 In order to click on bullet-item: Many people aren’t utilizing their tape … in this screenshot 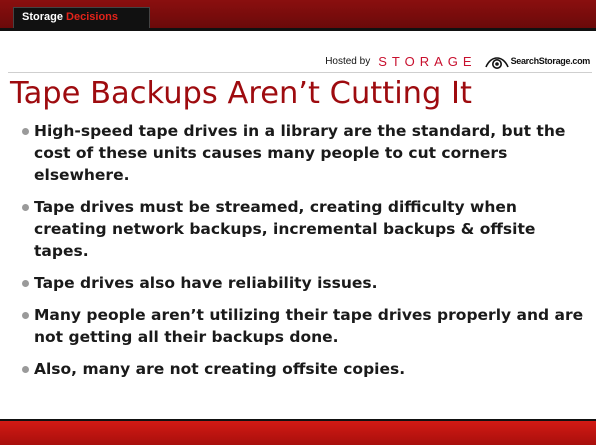, I will do `click(307, 326)`.